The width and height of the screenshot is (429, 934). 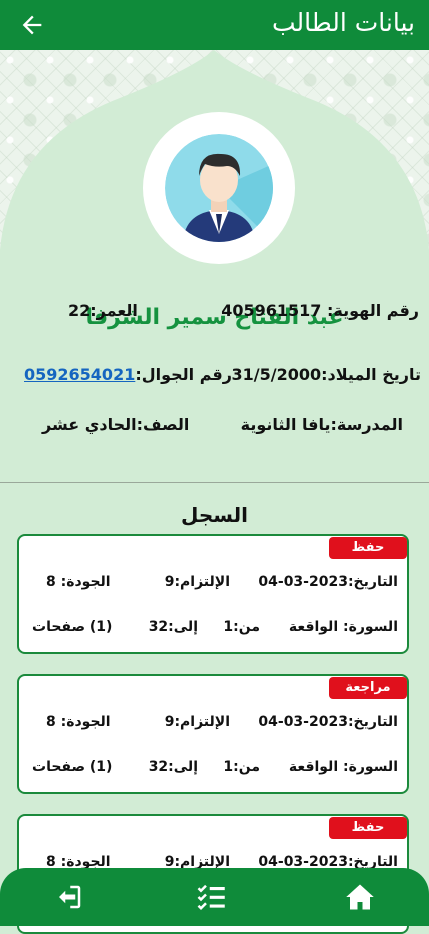 What do you see at coordinates (326, 374) in the screenshot?
I see `date-of-birth: تاريخ الميلاد:31/5/2000` at bounding box center [326, 374].